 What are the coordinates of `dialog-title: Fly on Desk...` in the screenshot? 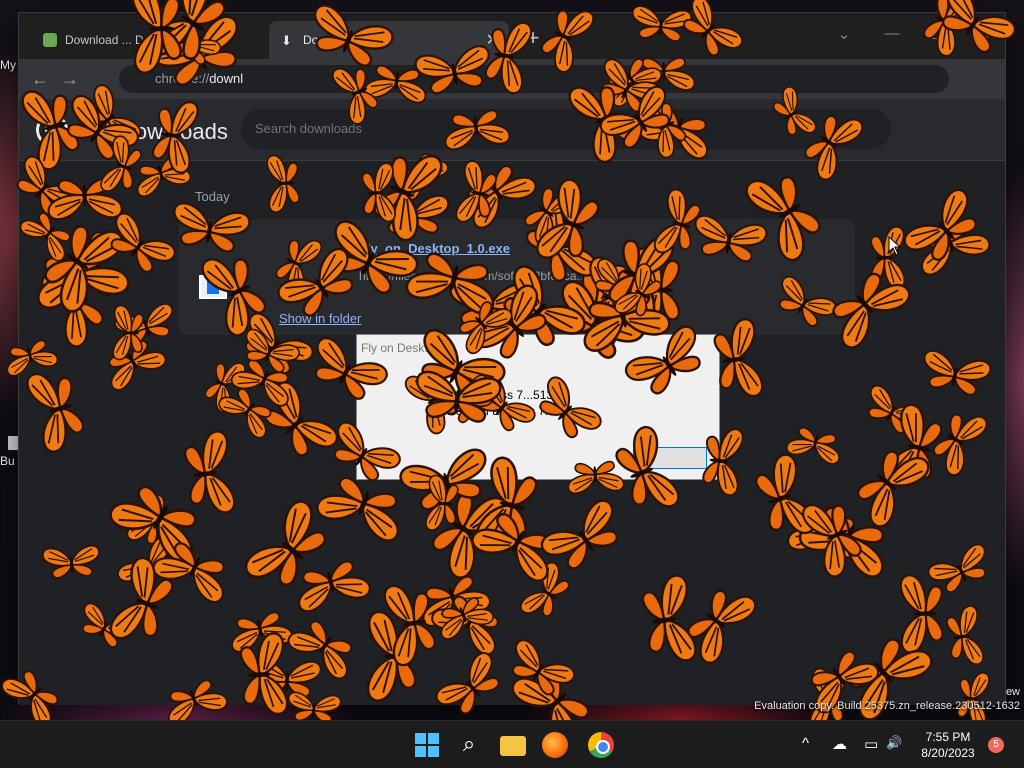 It's located at (398, 348).